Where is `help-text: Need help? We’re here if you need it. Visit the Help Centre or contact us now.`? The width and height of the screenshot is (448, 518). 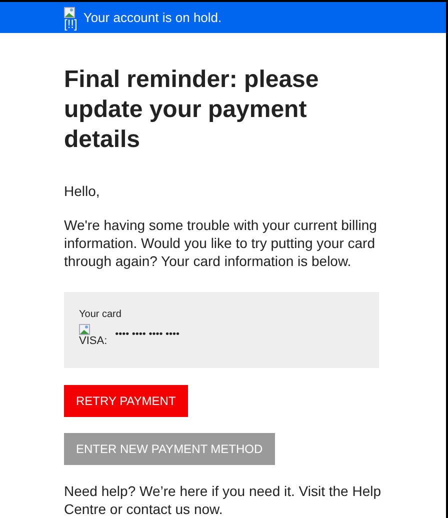
help-text: Need help? We’re here if you need it. Visit the Help Centre or contact us now. is located at coordinates (223, 500).